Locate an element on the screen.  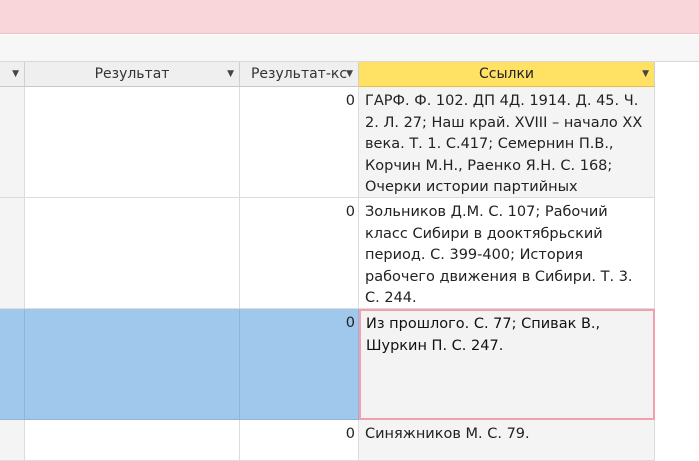
message-banner is located at coordinates (349, 17).